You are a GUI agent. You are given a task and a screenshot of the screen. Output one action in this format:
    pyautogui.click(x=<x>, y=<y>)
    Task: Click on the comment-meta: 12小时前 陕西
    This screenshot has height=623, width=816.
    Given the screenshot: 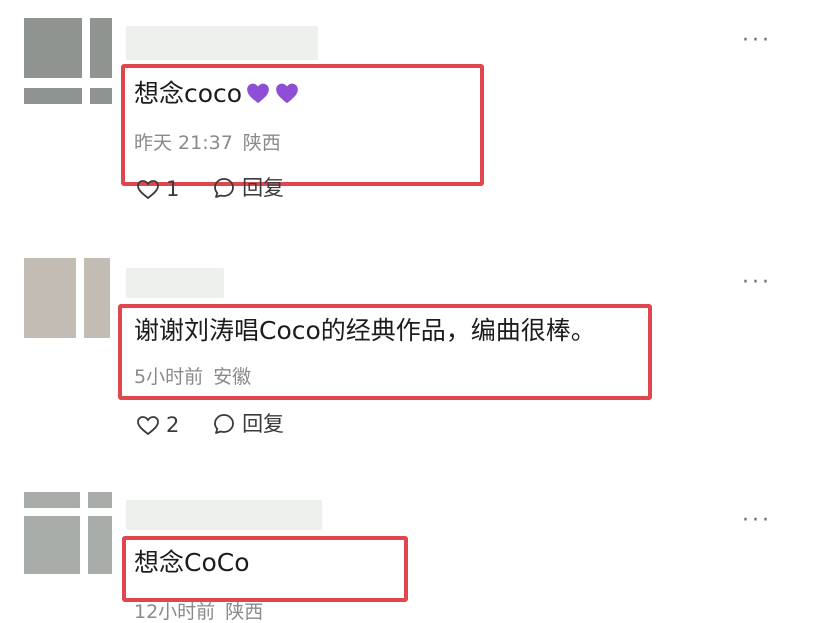 What is the action you would take?
    pyautogui.click(x=198, y=612)
    